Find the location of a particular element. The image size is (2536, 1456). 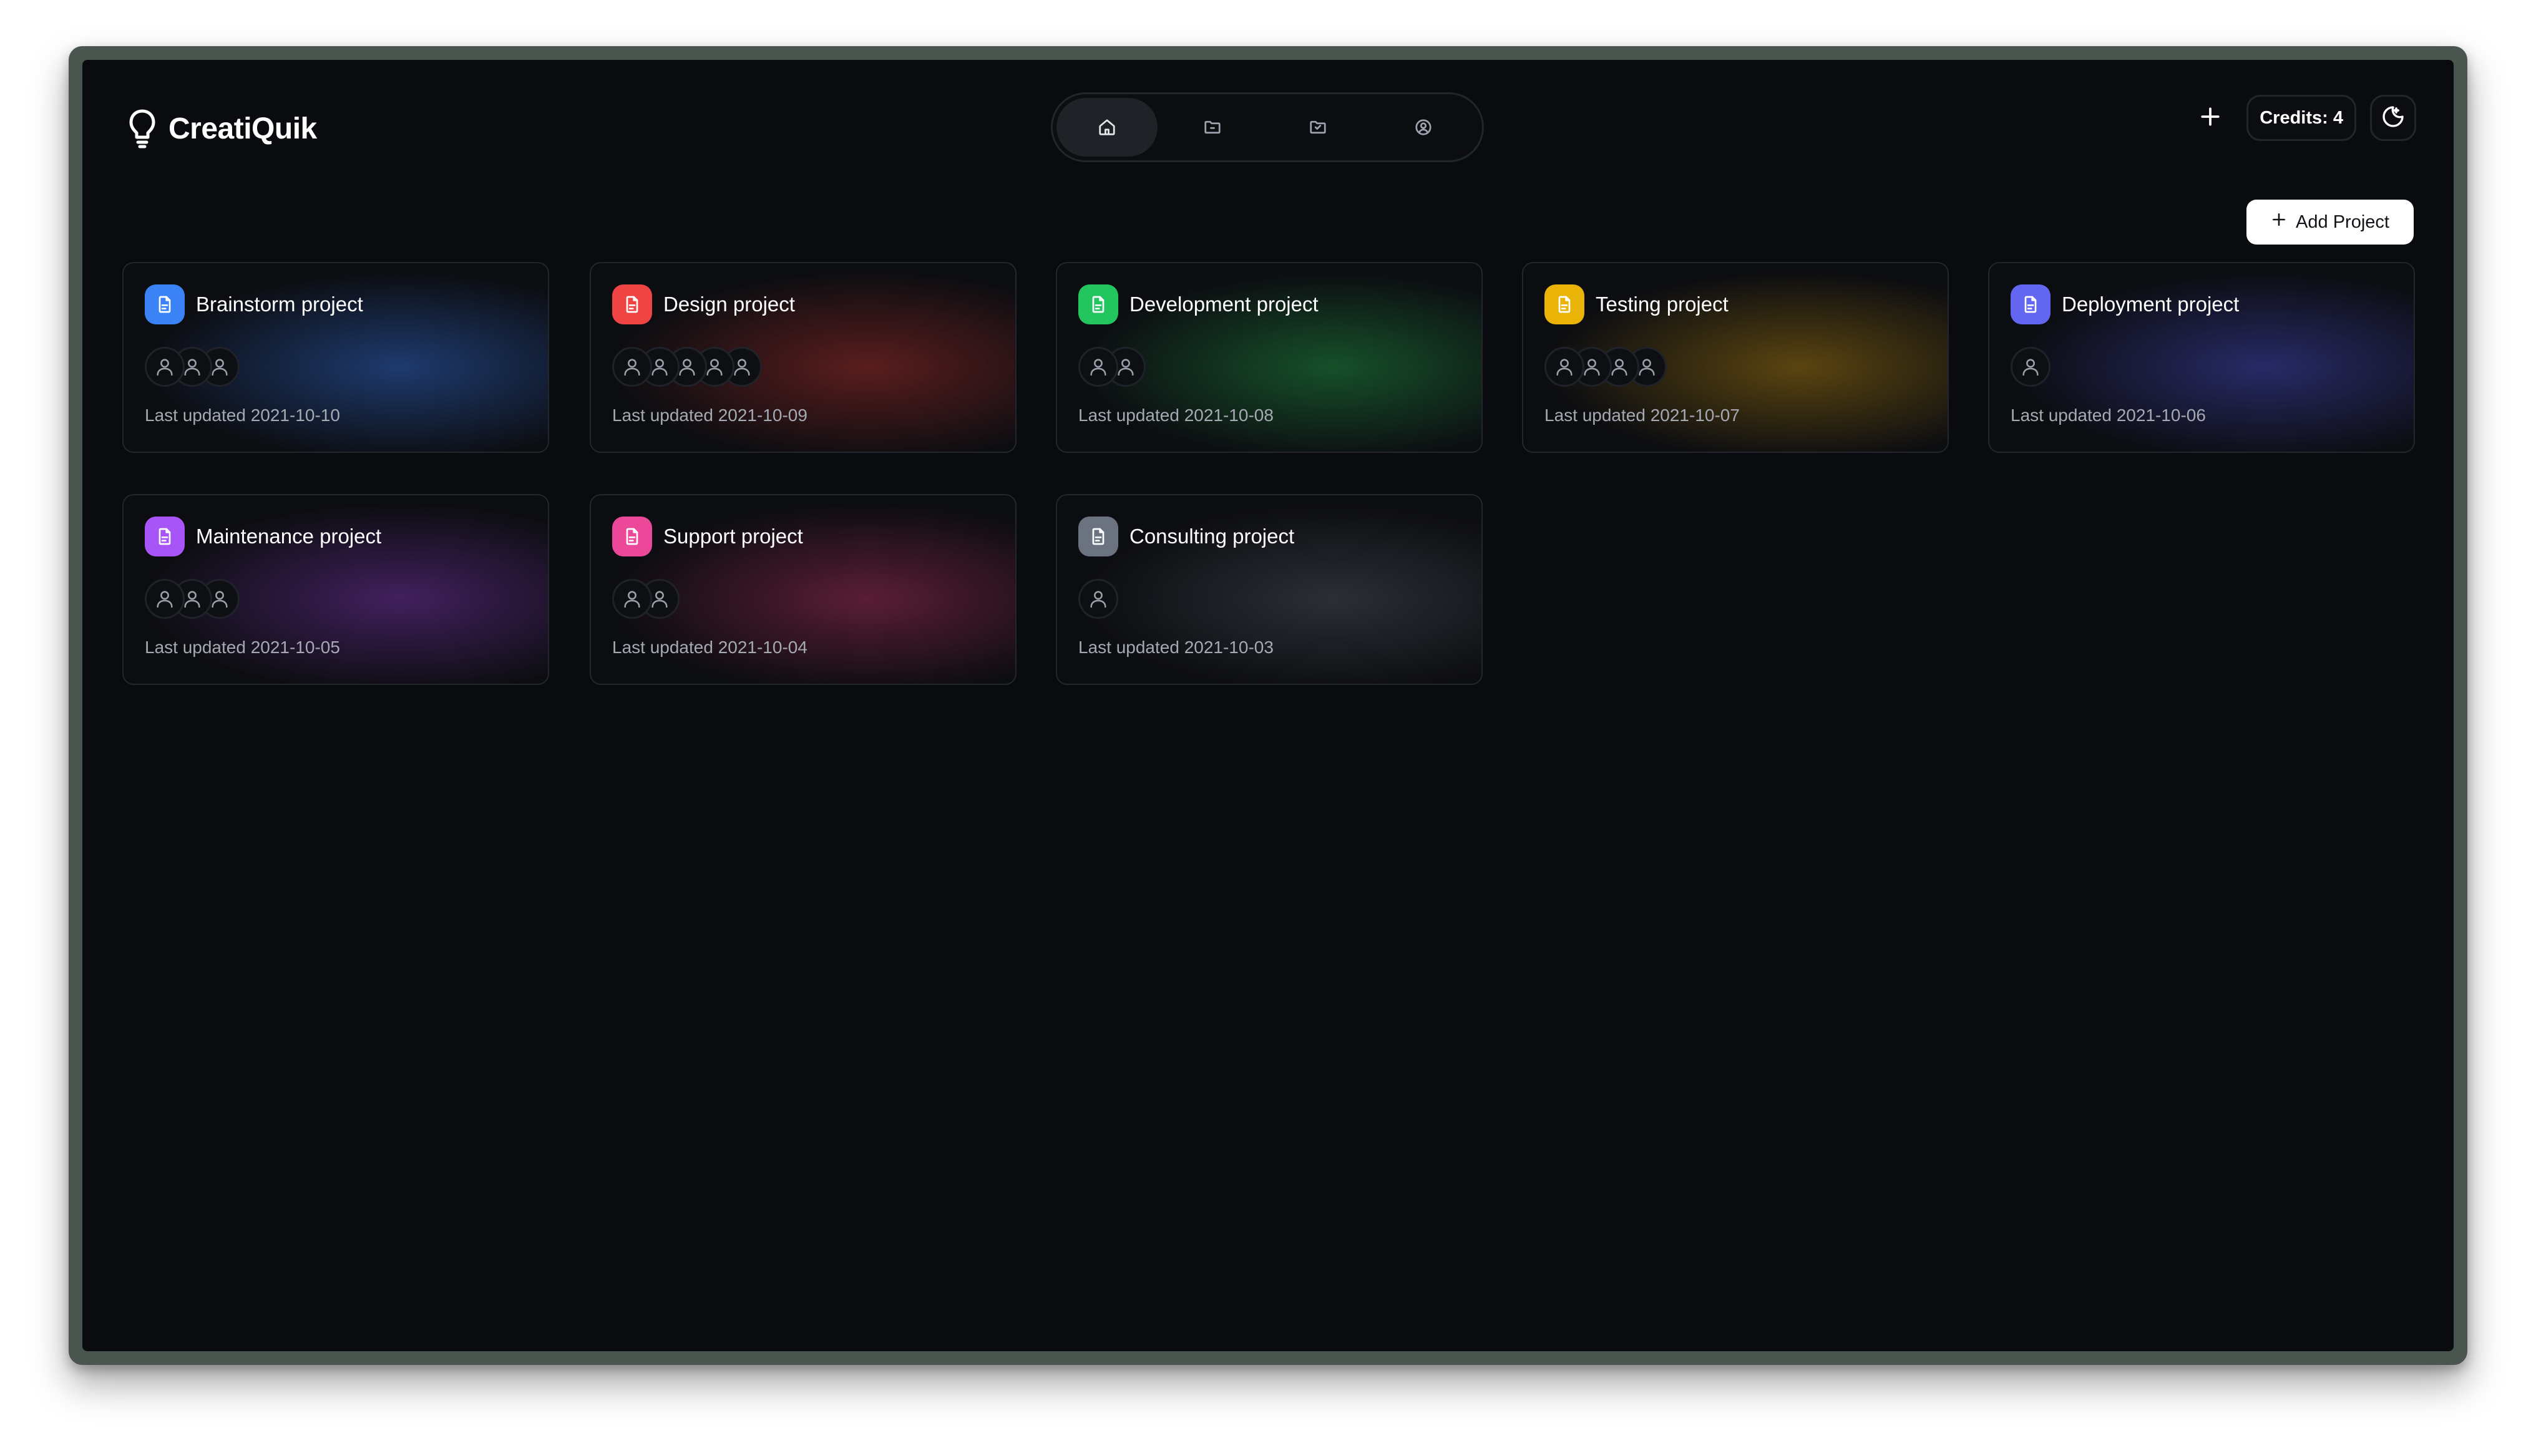

last-updated: Last updated 2021-10-10 is located at coordinates (243, 415).